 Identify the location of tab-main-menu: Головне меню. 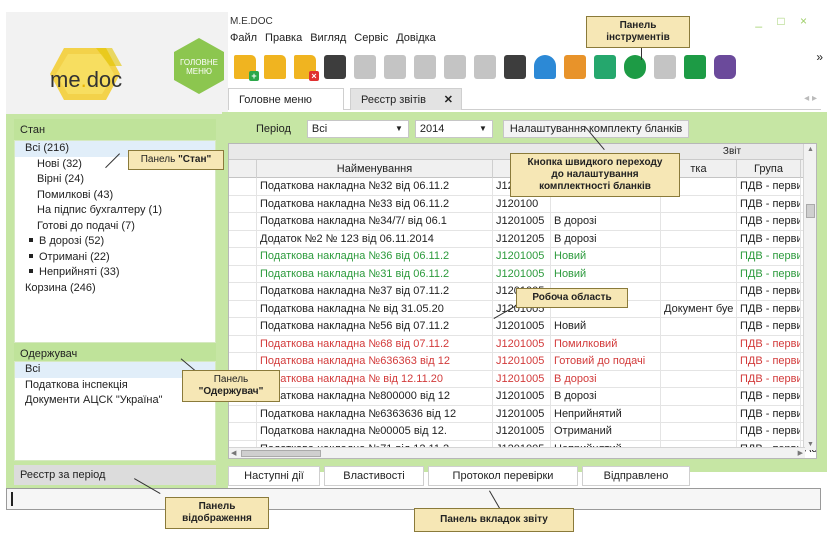
(286, 99).